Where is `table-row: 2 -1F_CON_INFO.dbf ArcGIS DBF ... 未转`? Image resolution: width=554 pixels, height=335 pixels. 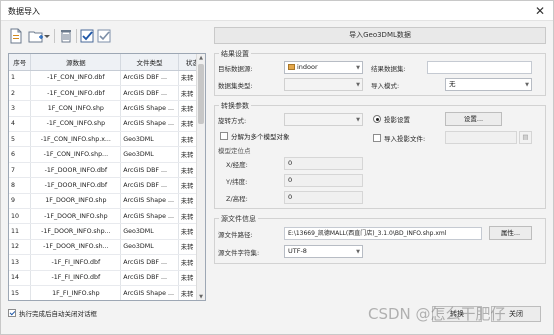
table-row: 2 -1F_CON_INFO.dbf ArcGIS DBF ... 未转 is located at coordinates (107, 93).